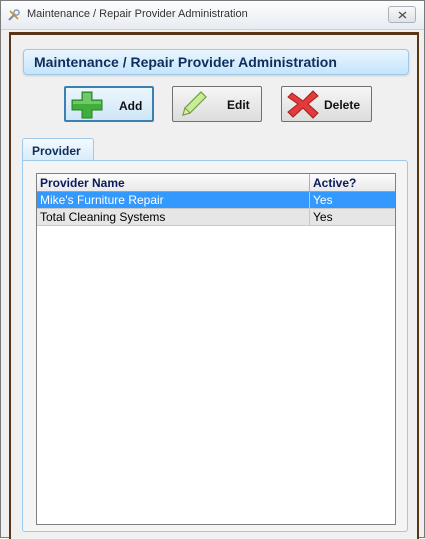 Image resolution: width=425 pixels, height=539 pixels. Describe the element at coordinates (87, 105) in the screenshot. I see `plus-icon` at that location.